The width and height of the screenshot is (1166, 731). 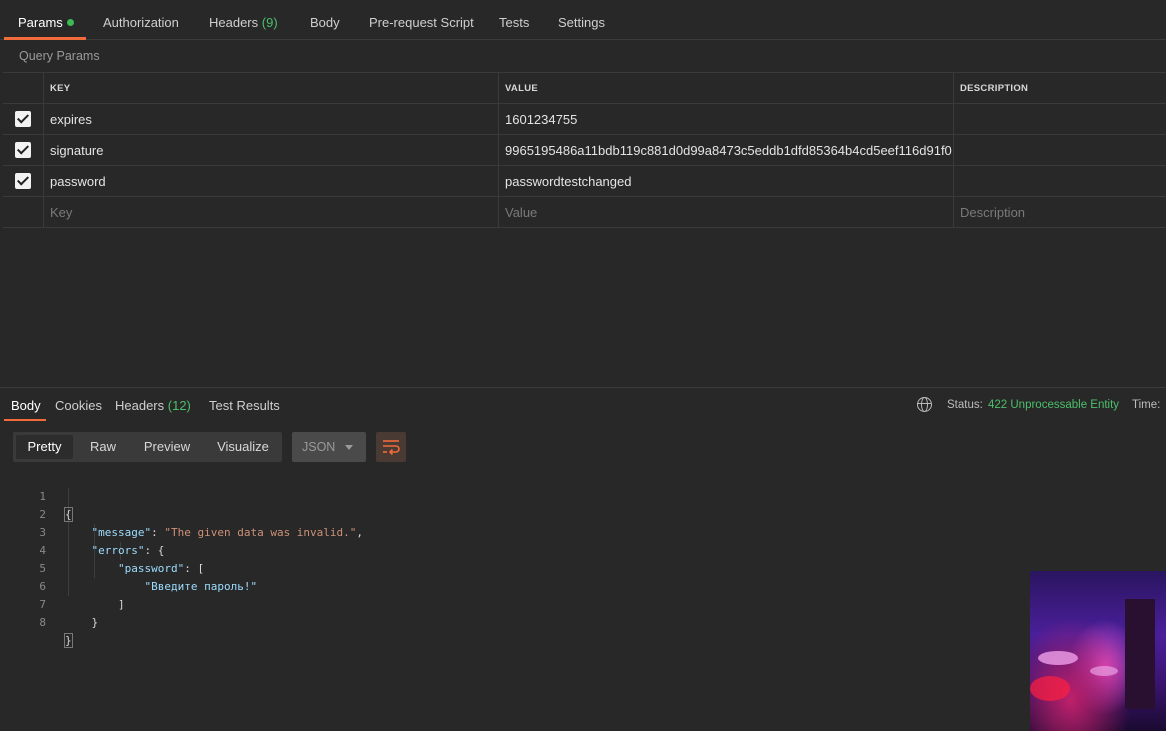 I want to click on code-line: 1 {, so click(x=350, y=496).